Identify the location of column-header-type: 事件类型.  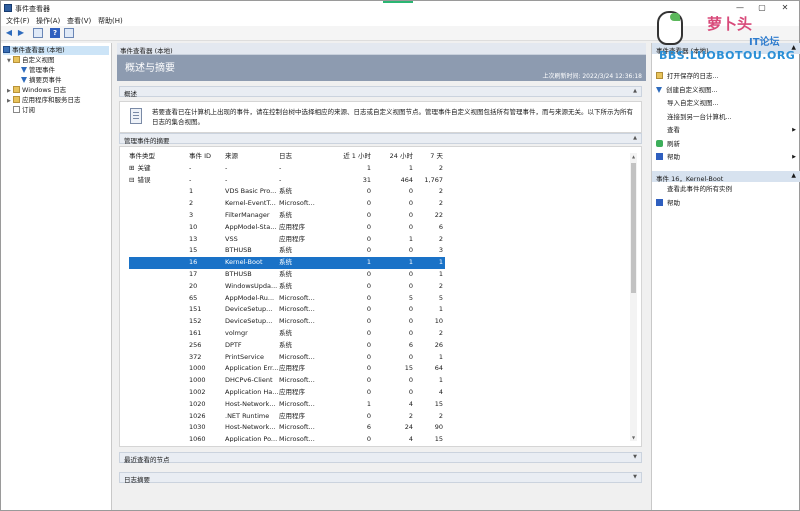
(158, 157).